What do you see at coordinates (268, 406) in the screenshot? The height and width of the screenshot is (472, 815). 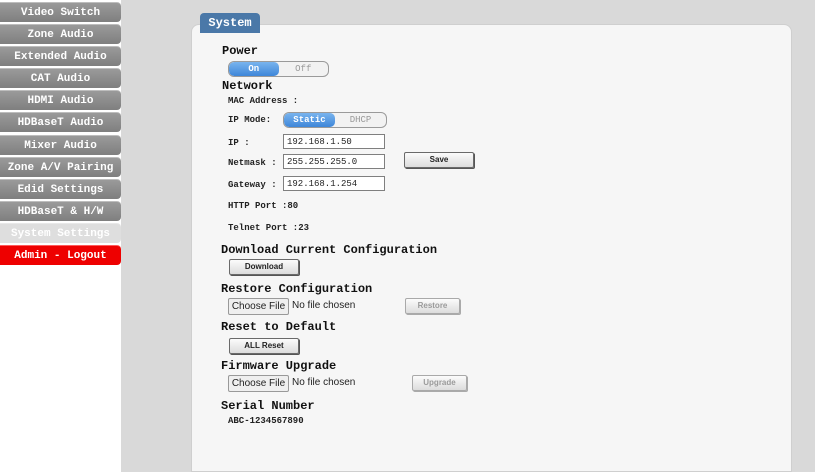 I see `serial-number-heading: Serial Number` at bounding box center [268, 406].